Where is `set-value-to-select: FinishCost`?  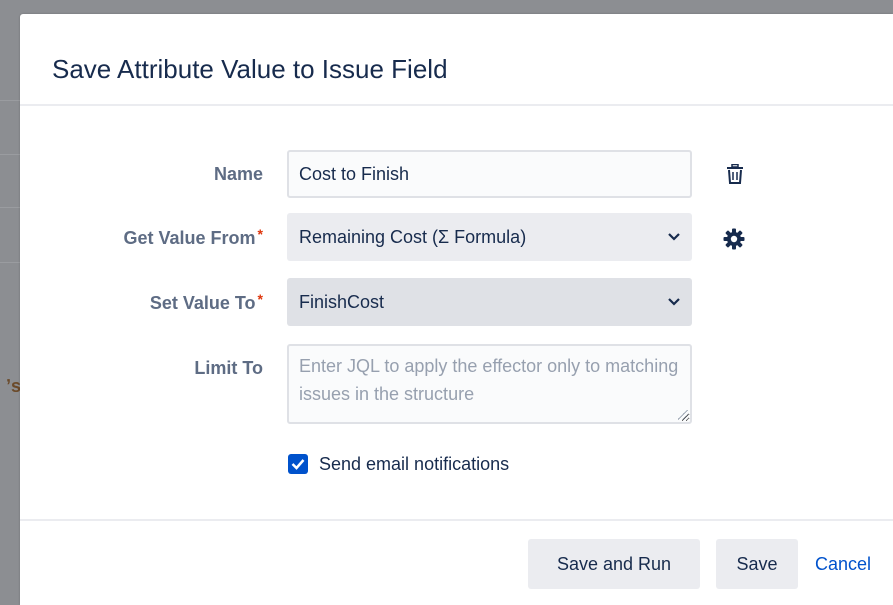
set-value-to-select: FinishCost is located at coordinates (489, 302).